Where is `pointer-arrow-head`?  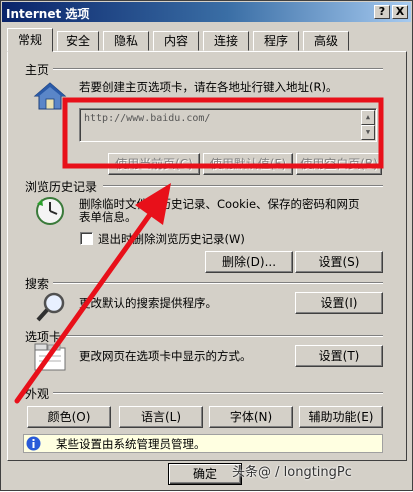
pointer-arrow-head is located at coordinates (153, 204).